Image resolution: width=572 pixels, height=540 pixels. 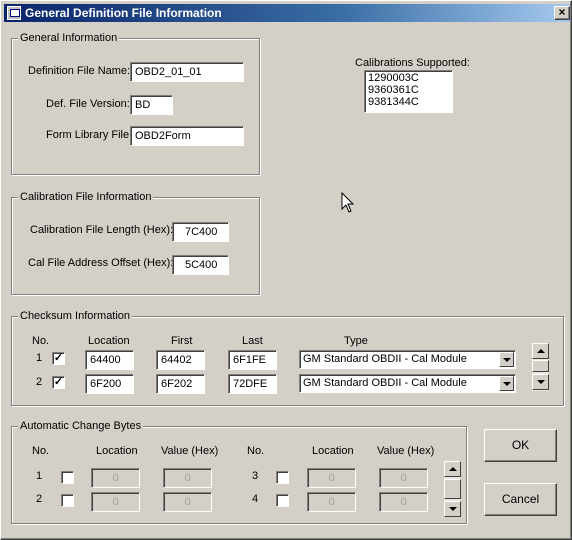 I want to click on automatic-change-bytes-label: Automatic Change Bytes, so click(x=81, y=426).